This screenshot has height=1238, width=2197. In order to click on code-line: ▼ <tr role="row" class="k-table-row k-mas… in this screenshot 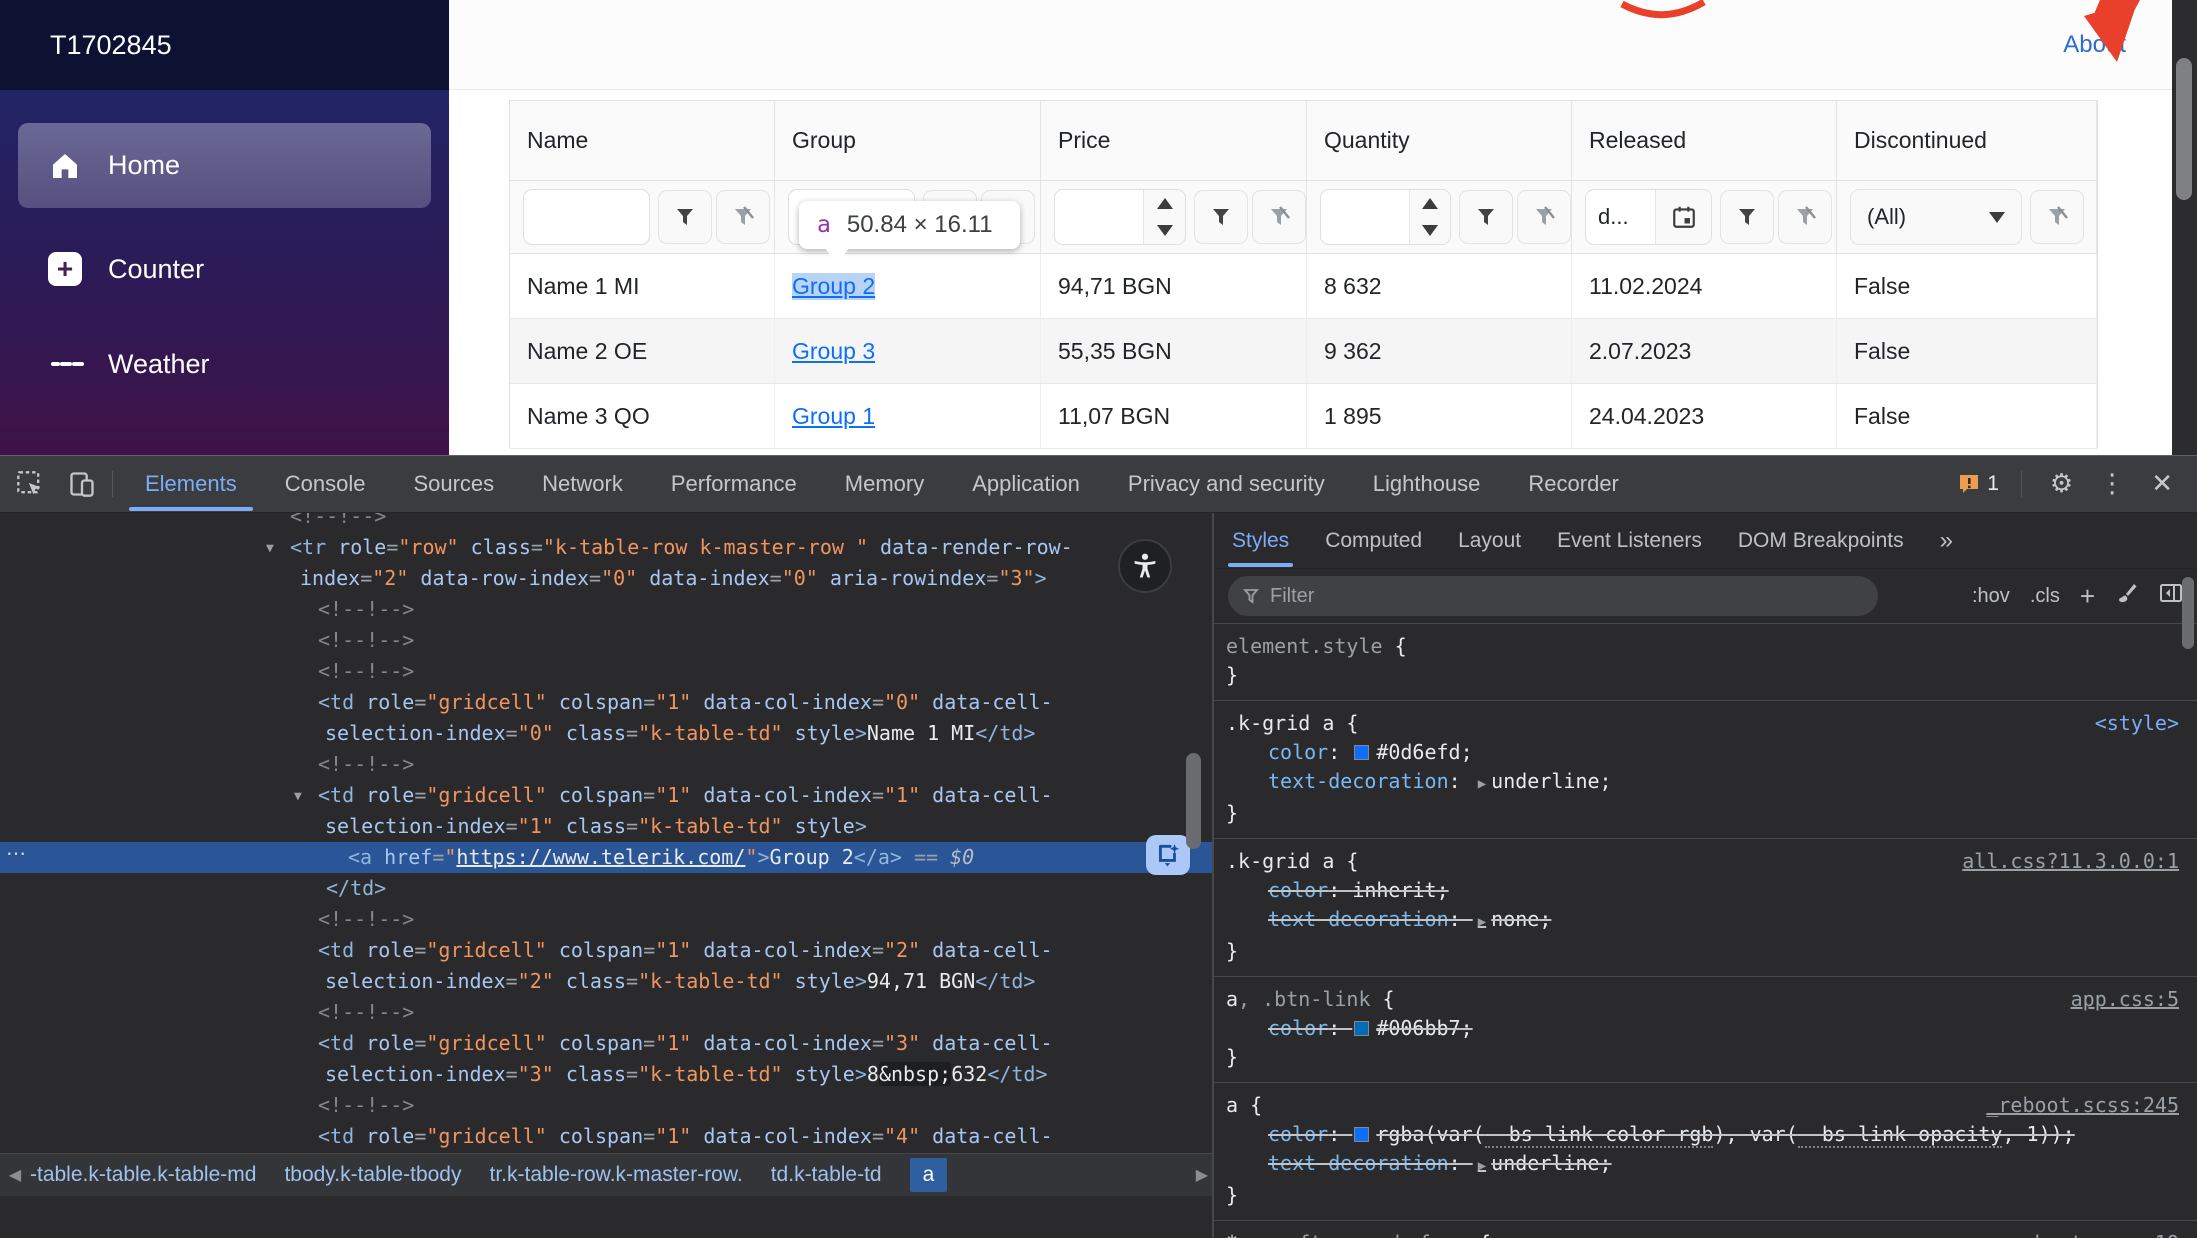, I will do `click(606, 547)`.